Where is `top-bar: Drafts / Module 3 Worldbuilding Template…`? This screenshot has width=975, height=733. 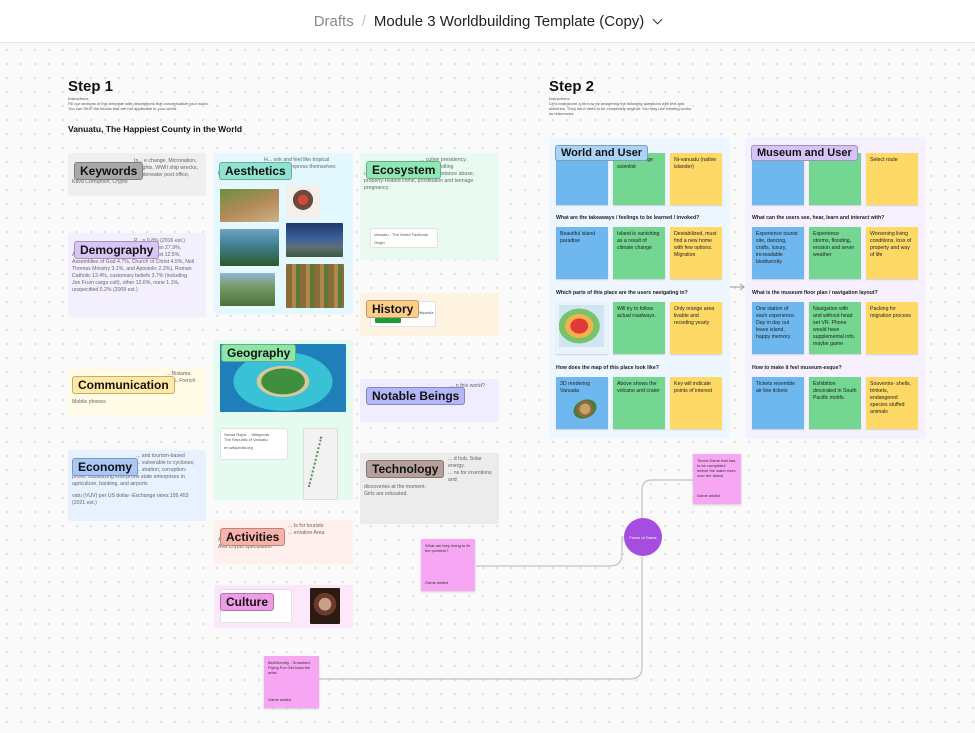 top-bar: Drafts / Module 3 Worldbuilding Template… is located at coordinates (487, 21).